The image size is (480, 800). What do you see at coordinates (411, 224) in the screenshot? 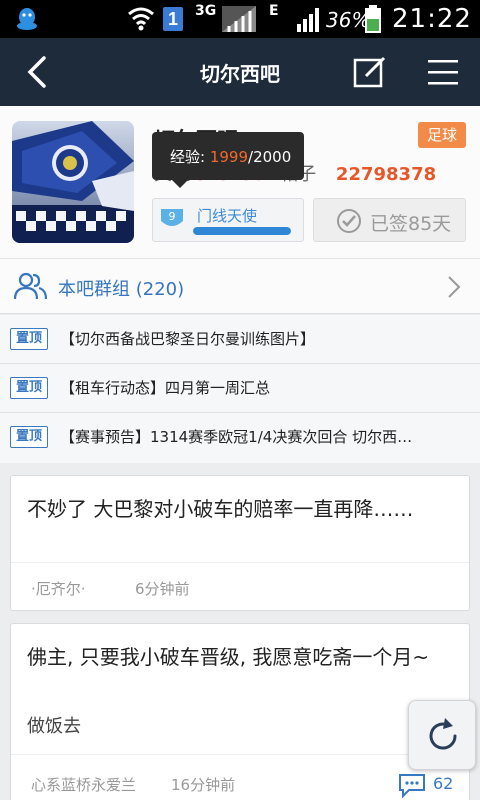
I see `signed-days-label: 已签85天` at bounding box center [411, 224].